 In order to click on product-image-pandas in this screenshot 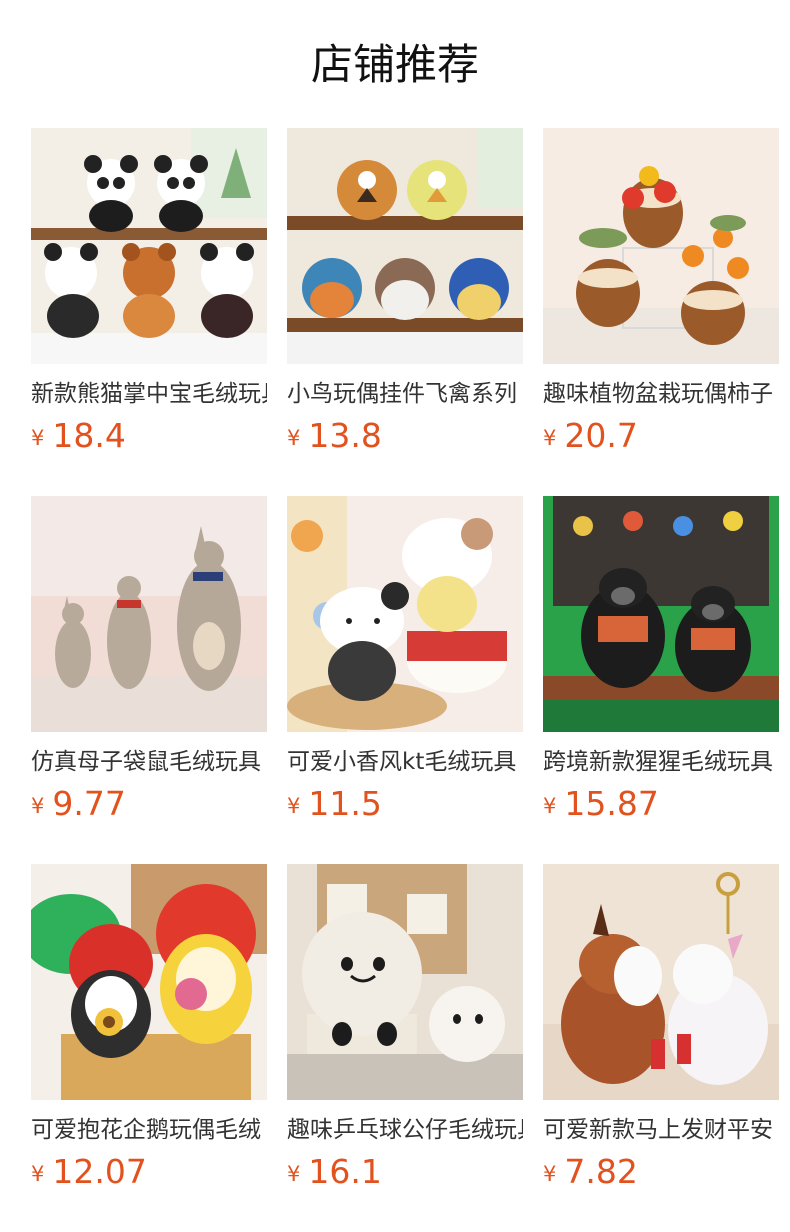, I will do `click(149, 246)`.